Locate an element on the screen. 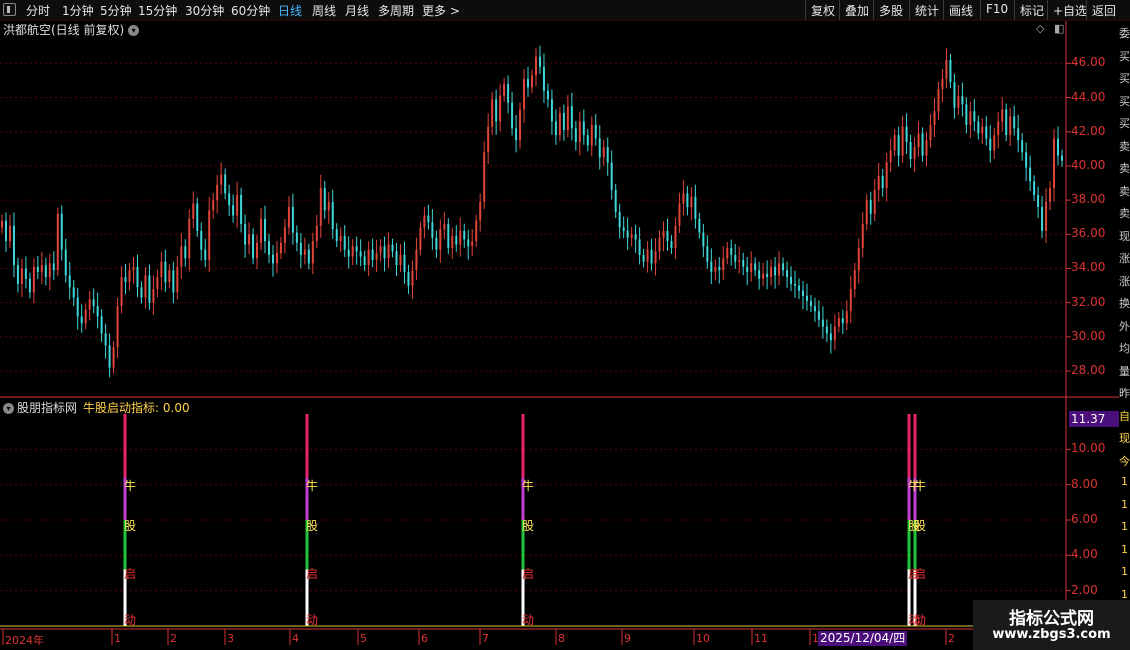 The height and width of the screenshot is (650, 1130). side-panel-char: 卖 is located at coordinates (1124, 146).